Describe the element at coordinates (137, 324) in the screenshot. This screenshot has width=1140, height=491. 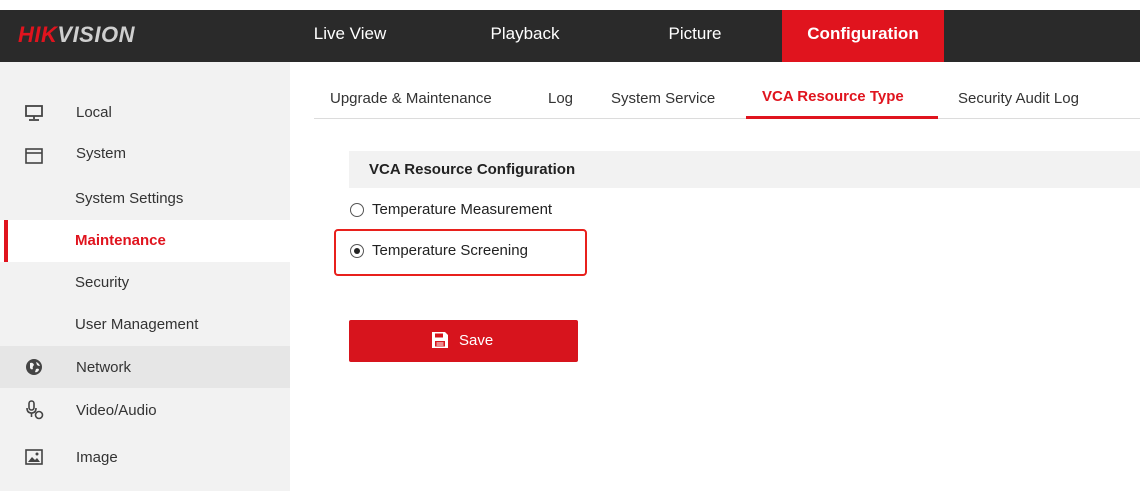
I see `sidebar-item-label: User Management` at that location.